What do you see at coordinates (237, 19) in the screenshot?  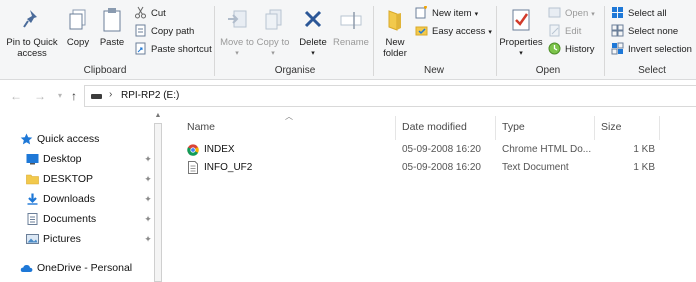 I see `move-to-icon` at bounding box center [237, 19].